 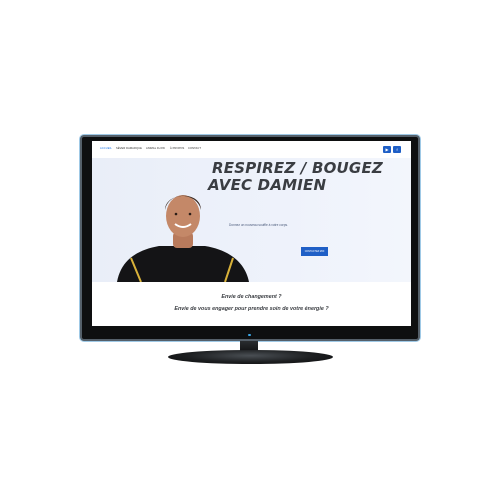 What do you see at coordinates (155, 148) in the screenshot?
I see `nav-item-animal-flow: Animal Flow` at bounding box center [155, 148].